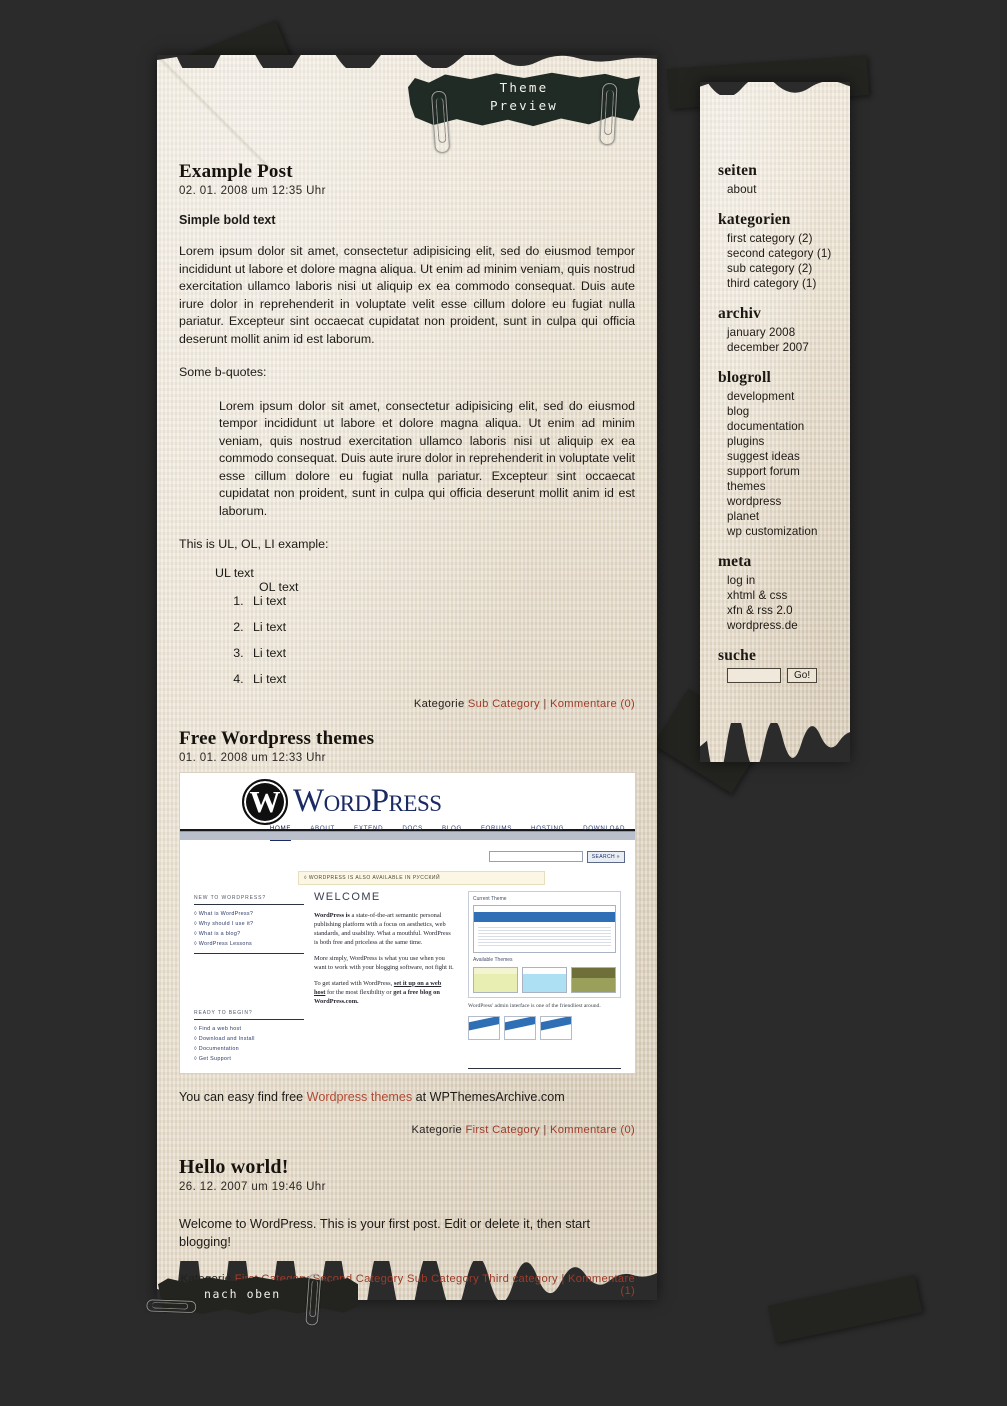 The image size is (1007, 1406). What do you see at coordinates (217, 115) in the screenshot?
I see `paper-fold-shadow` at bounding box center [217, 115].